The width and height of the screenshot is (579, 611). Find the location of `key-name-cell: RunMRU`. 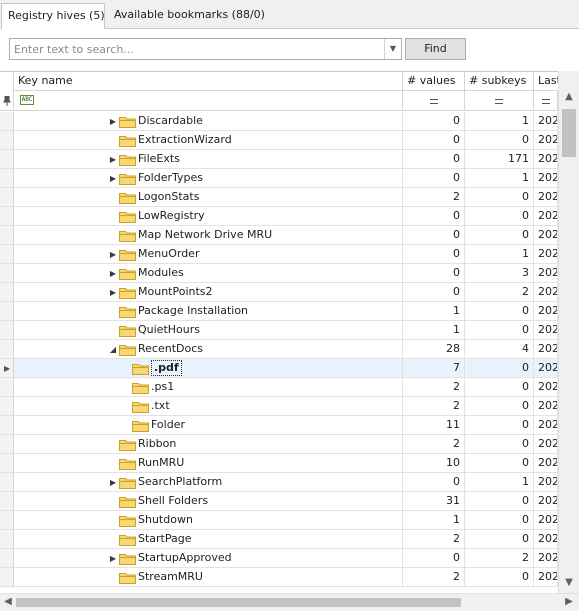

key-name-cell: RunMRU is located at coordinates (208, 463).